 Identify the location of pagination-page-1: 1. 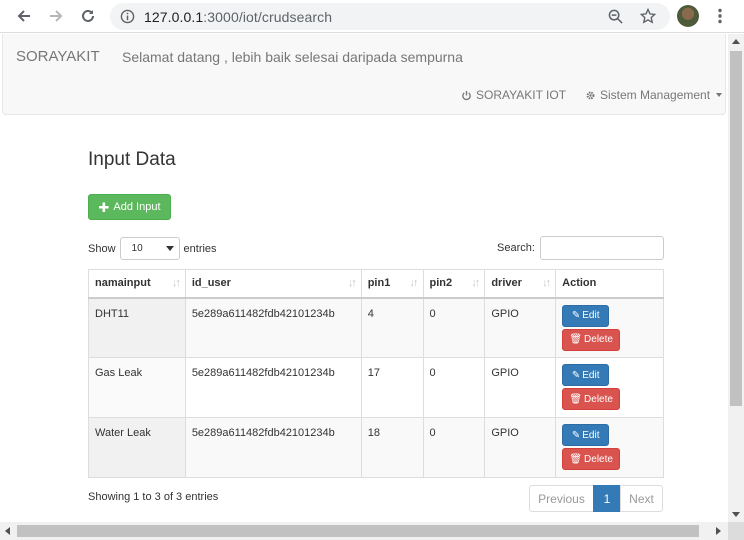
(607, 498).